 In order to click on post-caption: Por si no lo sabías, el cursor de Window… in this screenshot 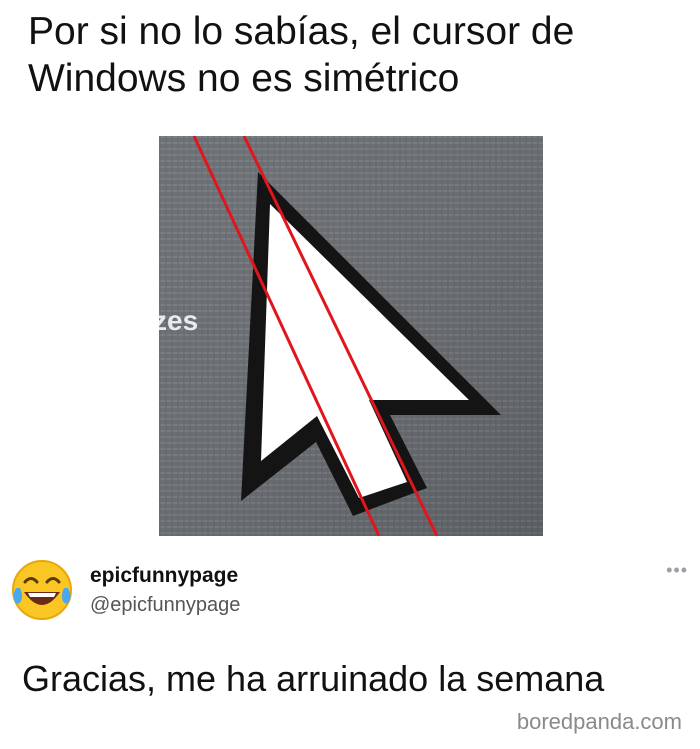, I will do `click(301, 55)`.